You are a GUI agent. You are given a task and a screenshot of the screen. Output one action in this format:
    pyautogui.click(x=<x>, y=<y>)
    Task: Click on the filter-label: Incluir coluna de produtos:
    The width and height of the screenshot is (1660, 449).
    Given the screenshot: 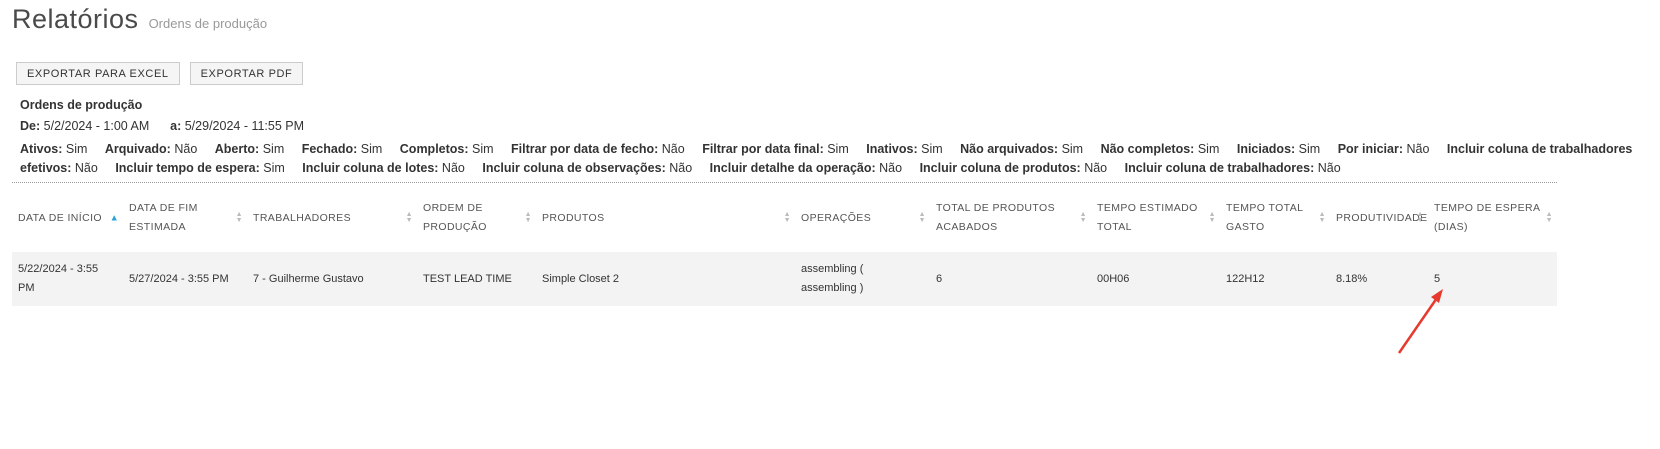 What is the action you would take?
    pyautogui.click(x=1000, y=168)
    